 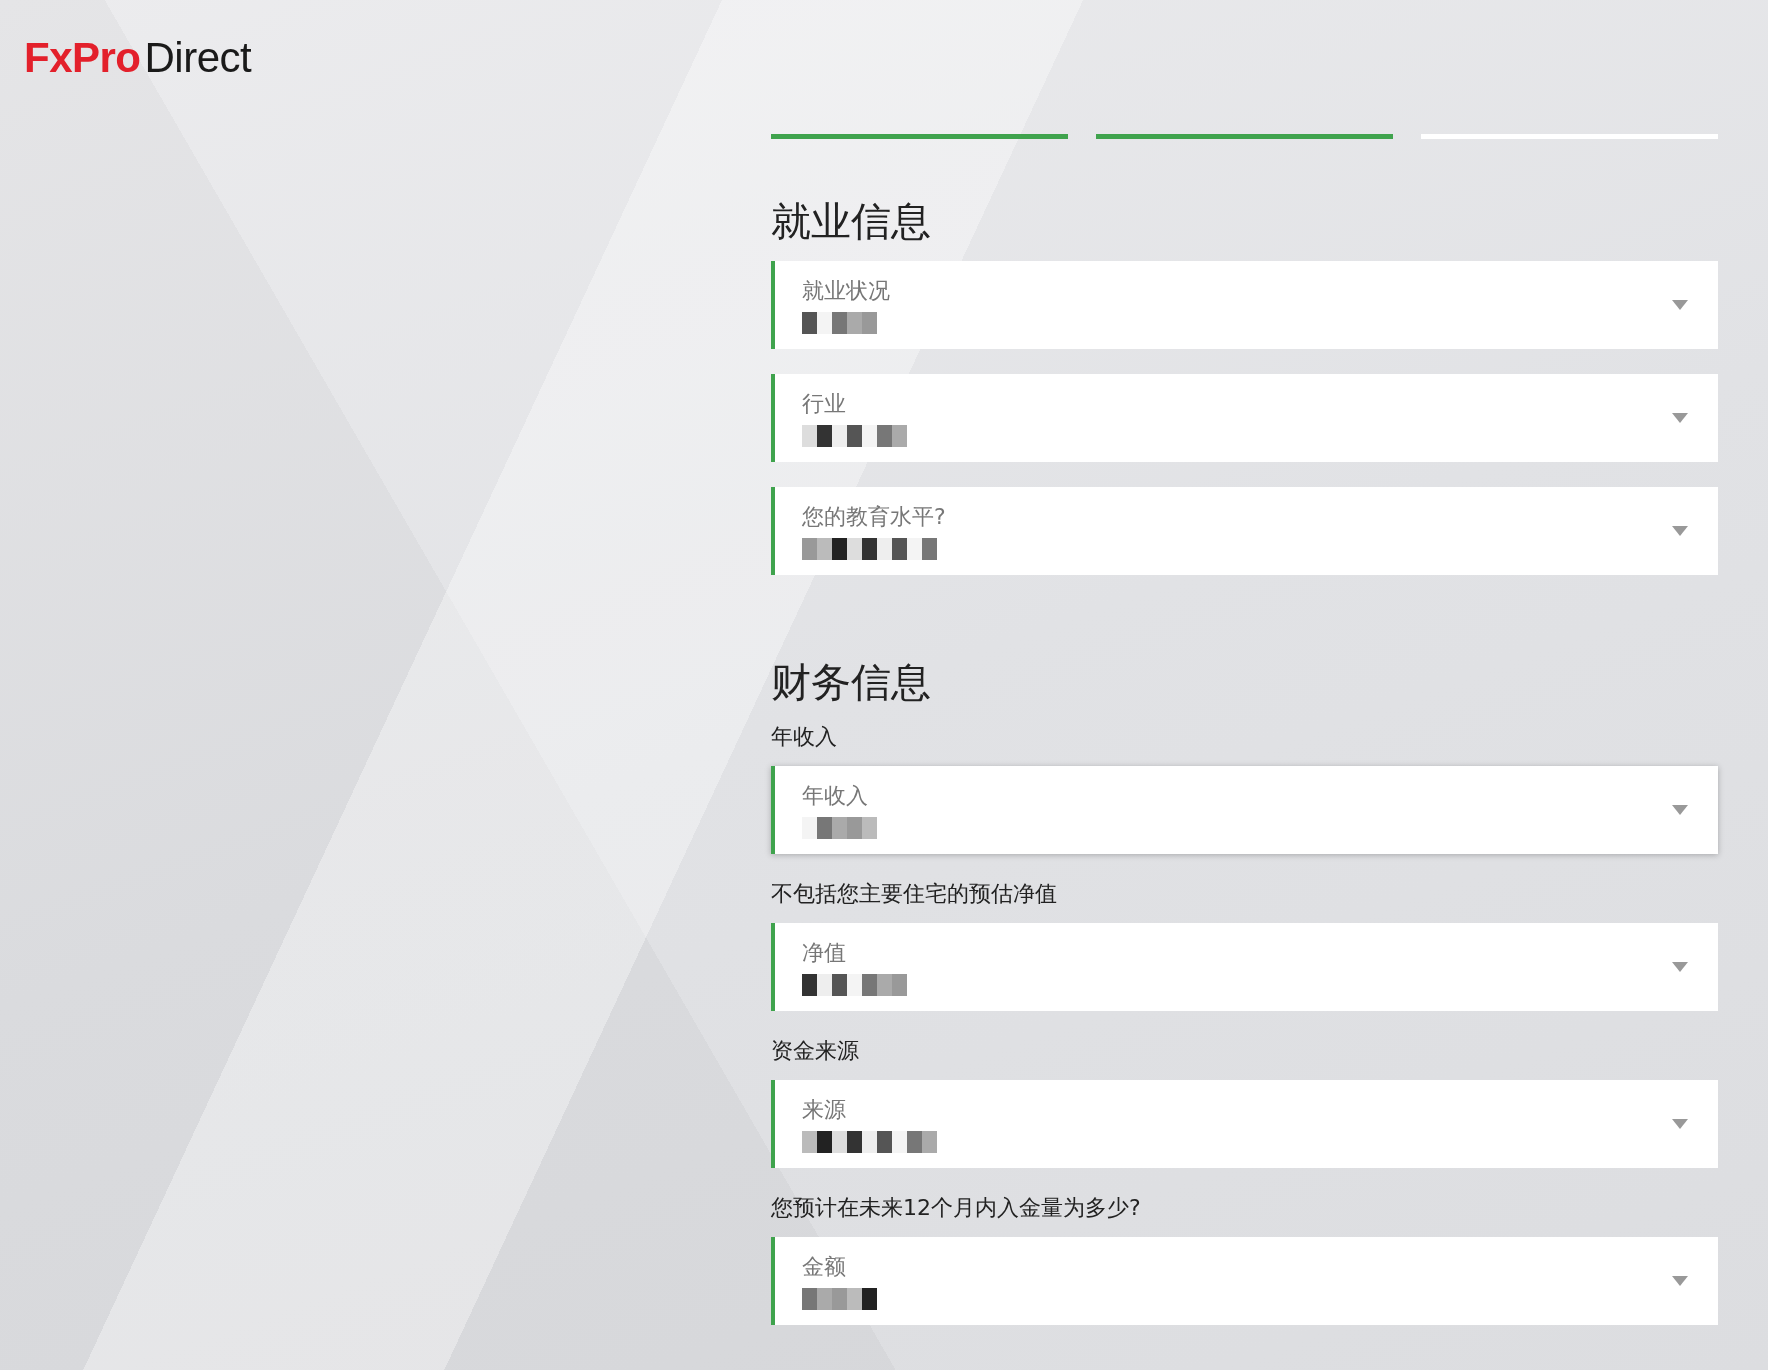 What do you see at coordinates (198, 58) in the screenshot?
I see `logo-product: Direct` at bounding box center [198, 58].